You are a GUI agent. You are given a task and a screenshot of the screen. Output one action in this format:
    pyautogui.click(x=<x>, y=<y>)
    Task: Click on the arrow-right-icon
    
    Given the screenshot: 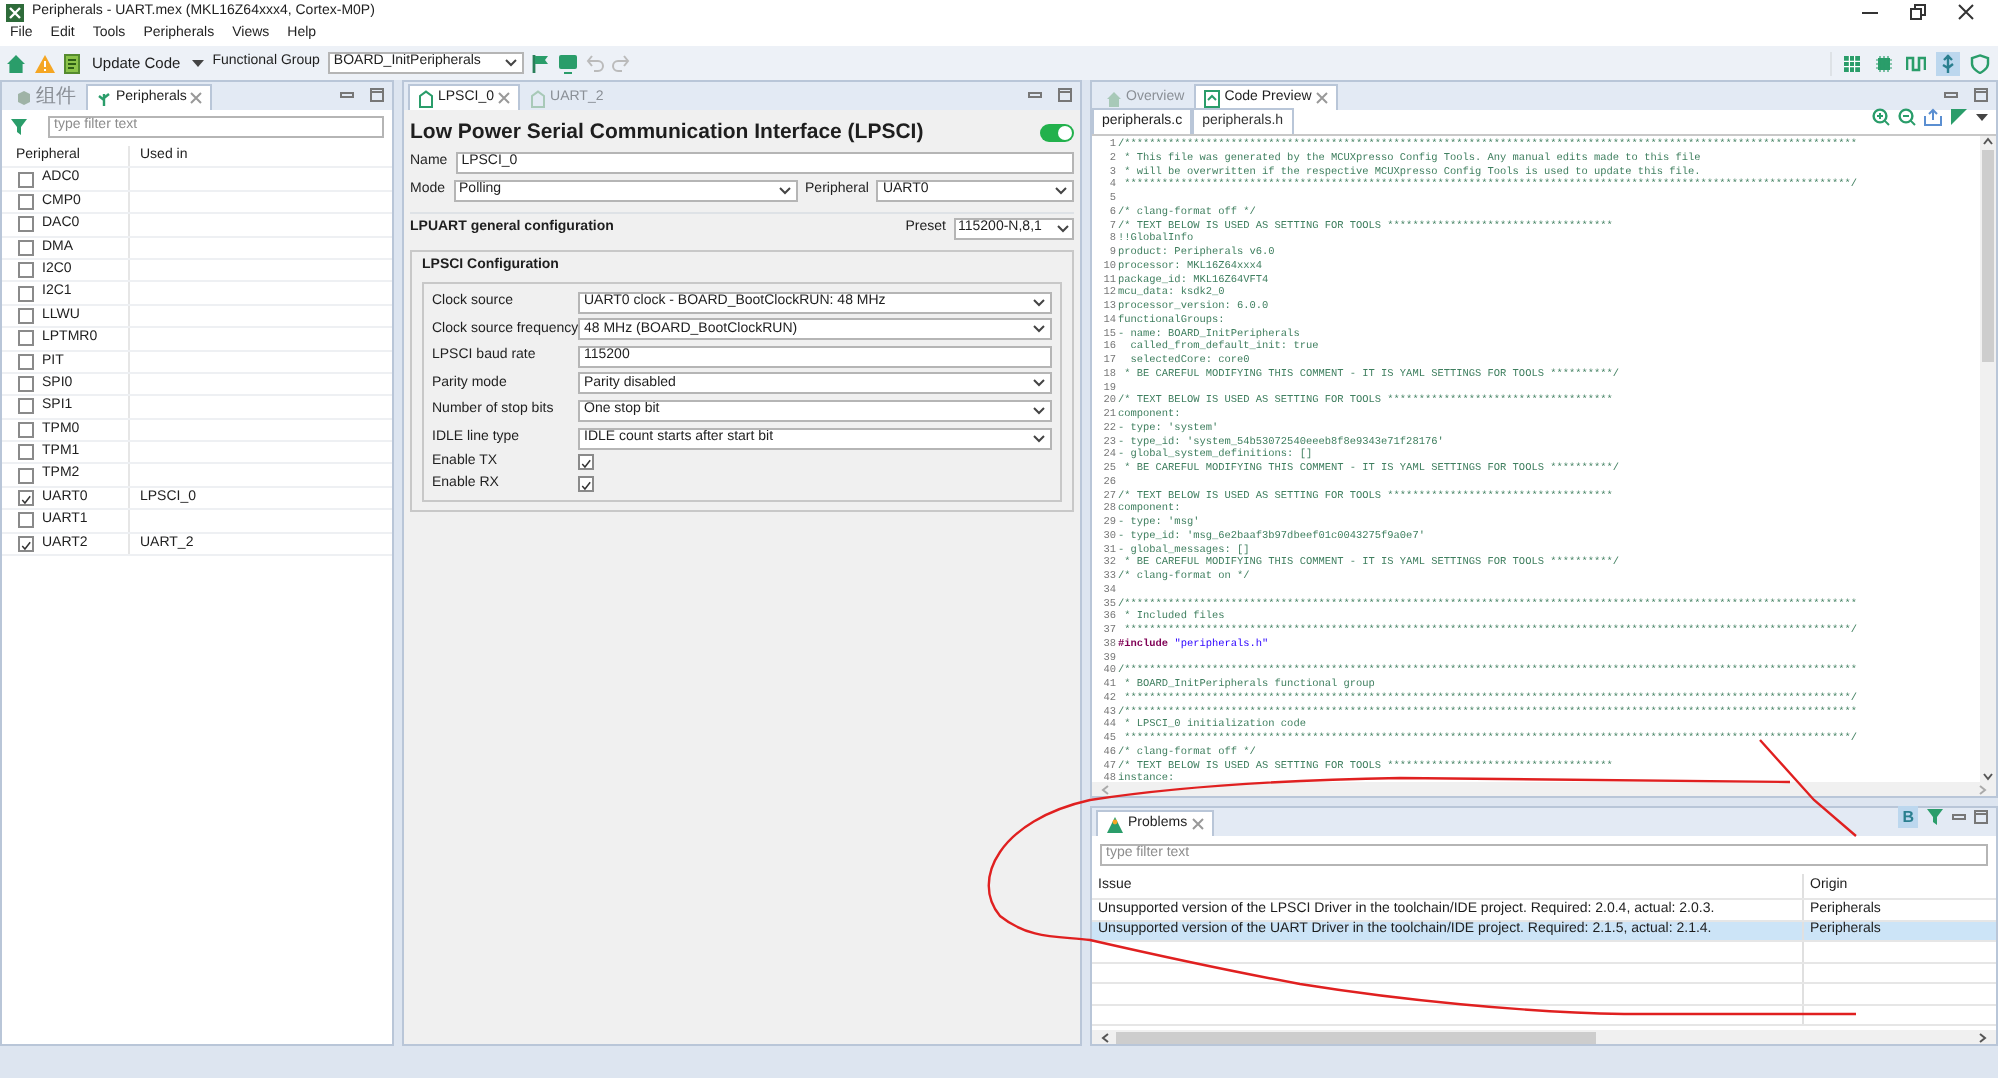 What is the action you would take?
    pyautogui.click(x=1983, y=1037)
    